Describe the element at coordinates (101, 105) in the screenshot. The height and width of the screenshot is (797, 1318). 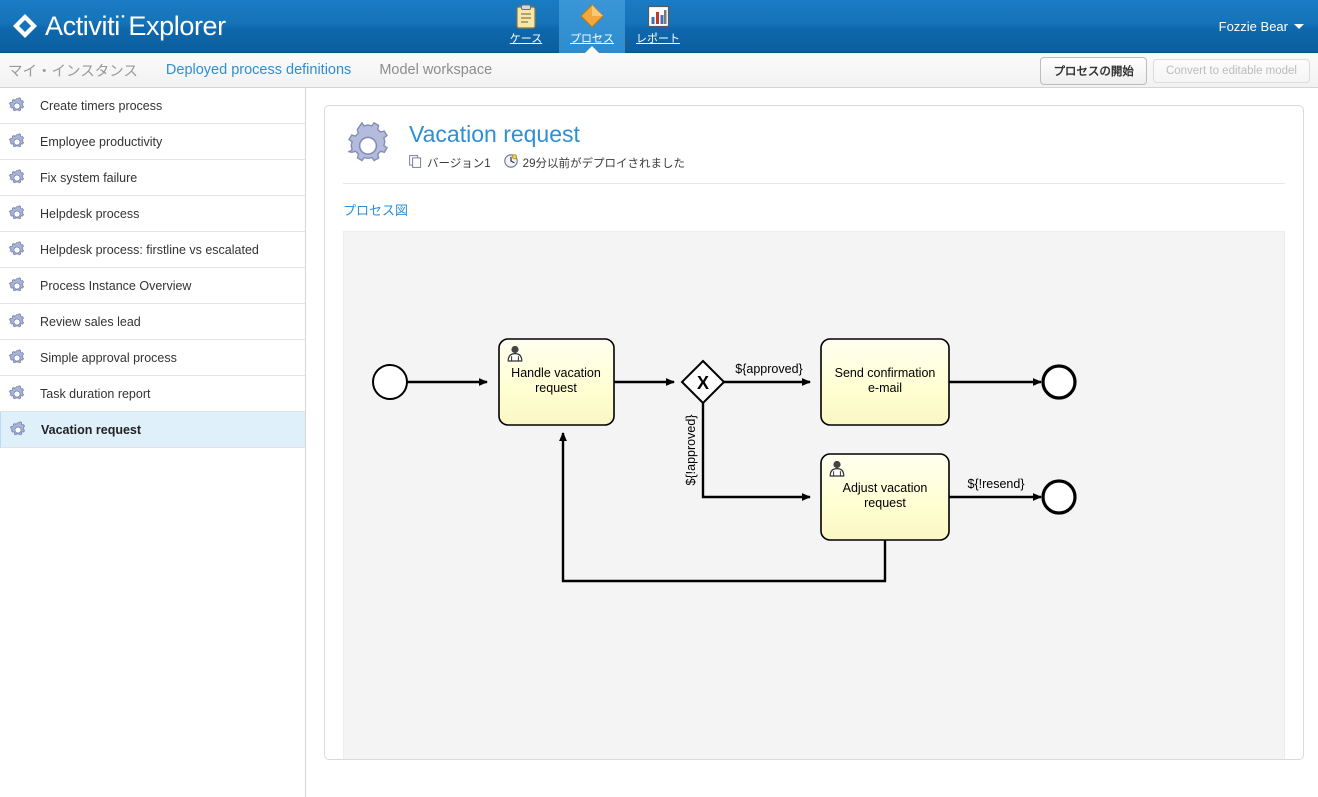
I see `list-item-label: Create timers process` at that location.